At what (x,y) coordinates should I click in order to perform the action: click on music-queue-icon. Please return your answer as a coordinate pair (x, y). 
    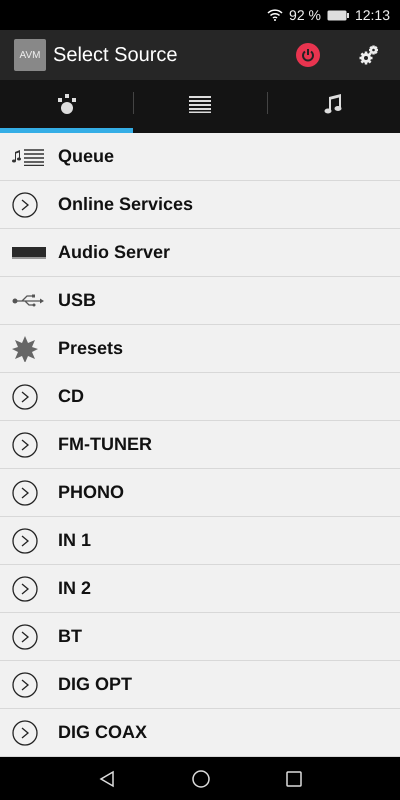
    Looking at the image, I should click on (28, 157).